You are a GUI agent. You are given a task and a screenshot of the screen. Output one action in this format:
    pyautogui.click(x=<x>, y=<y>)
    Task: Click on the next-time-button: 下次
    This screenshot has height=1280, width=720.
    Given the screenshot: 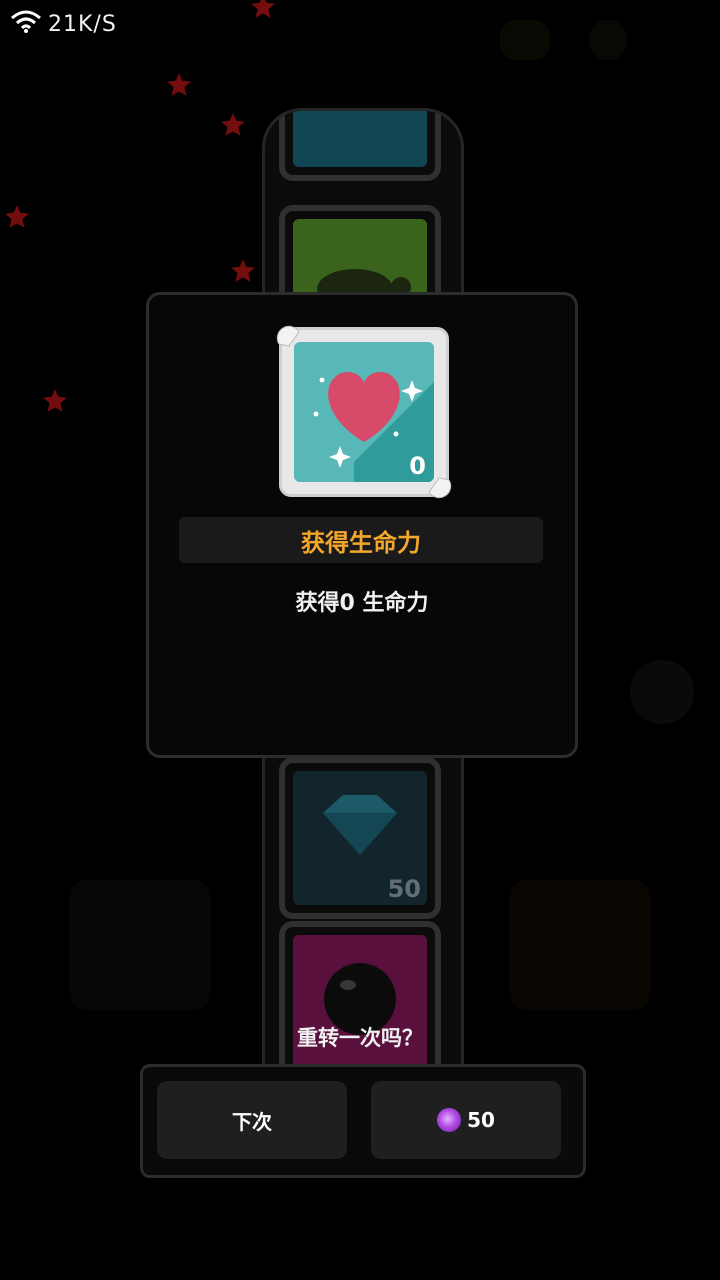 What is the action you would take?
    pyautogui.click(x=252, y=1120)
    